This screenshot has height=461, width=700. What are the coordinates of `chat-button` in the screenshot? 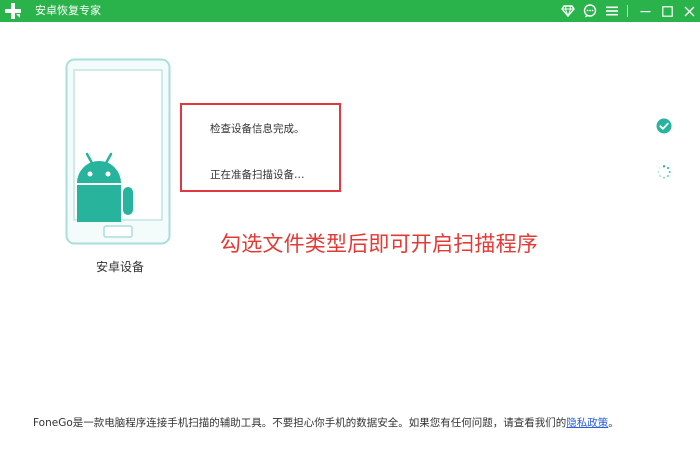 It's located at (590, 11).